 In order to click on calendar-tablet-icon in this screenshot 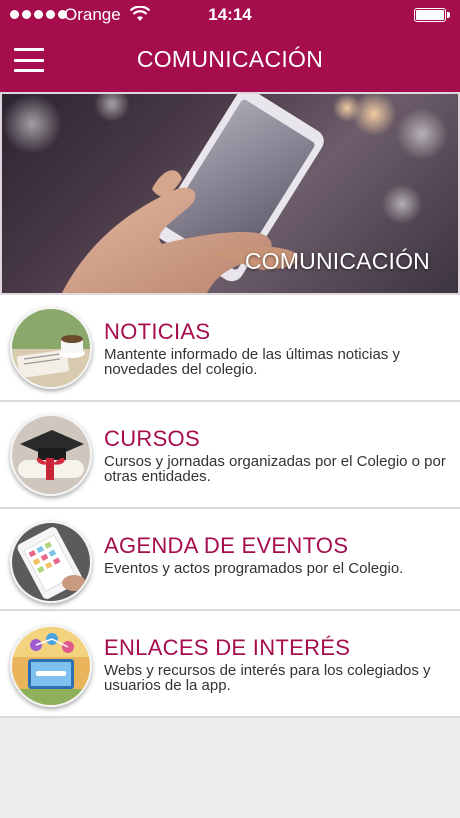, I will do `click(51, 562)`.